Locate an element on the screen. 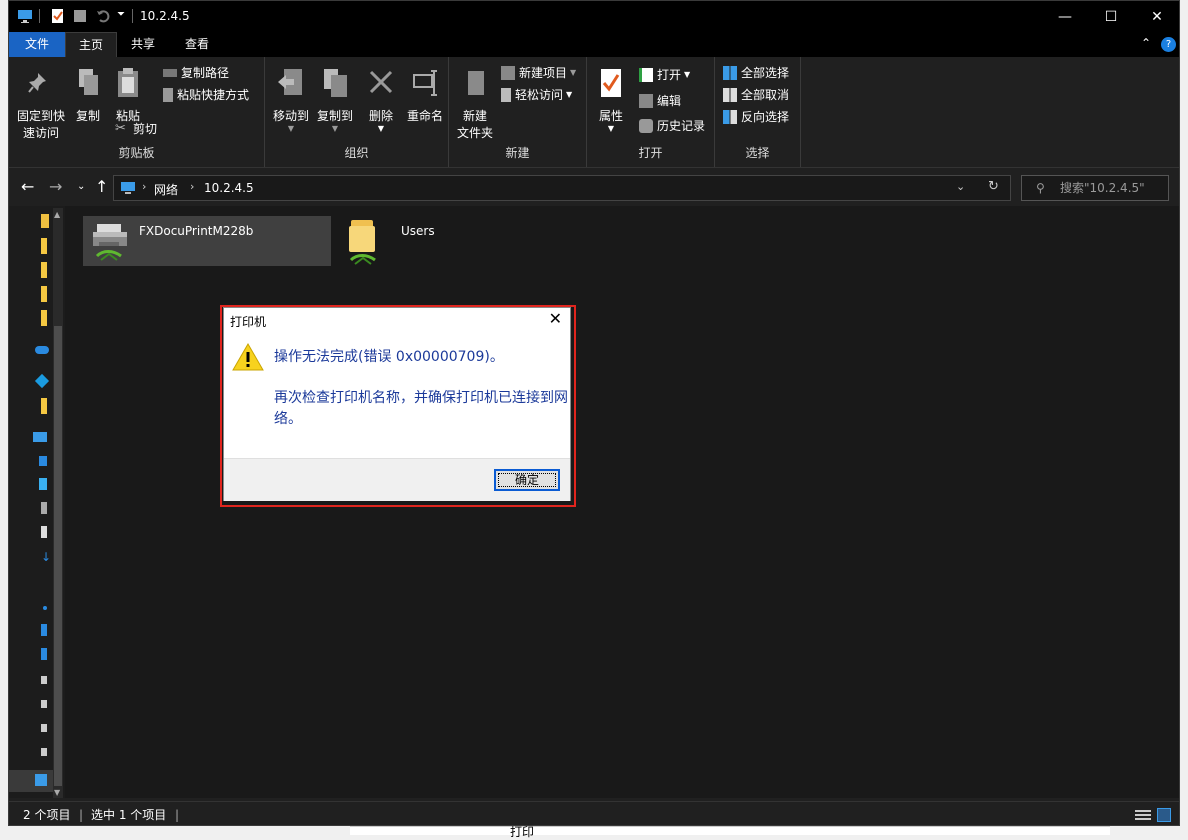  move-to-button: 移动到 ▼ is located at coordinates (291, 100).